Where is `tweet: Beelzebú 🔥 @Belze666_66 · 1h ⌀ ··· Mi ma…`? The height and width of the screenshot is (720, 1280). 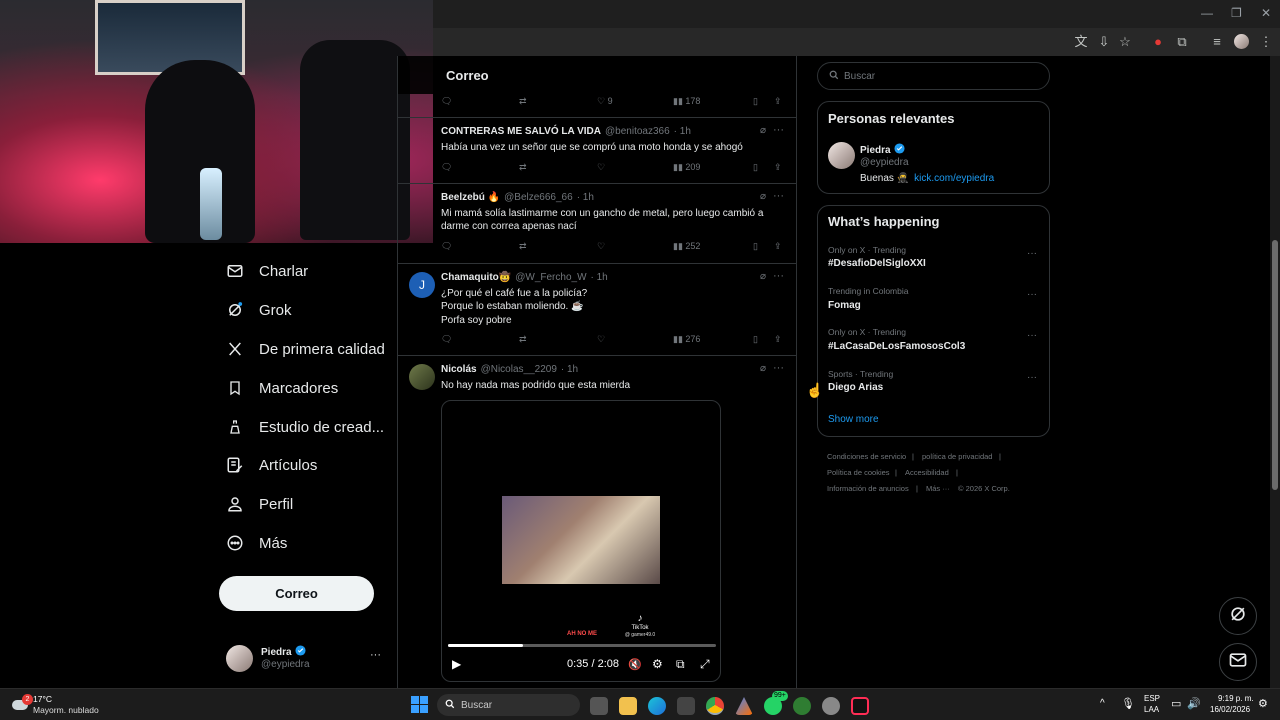
tweet: Beelzebú 🔥 @Belze666_66 · 1h ⌀ ··· Mi ma… is located at coordinates (597, 224).